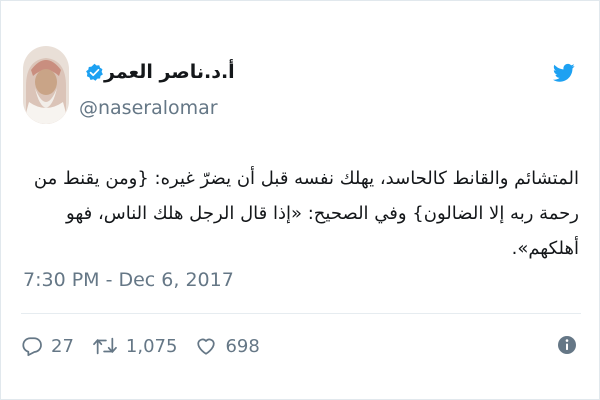  Describe the element at coordinates (206, 346) in the screenshot. I see `heart-icon` at that location.